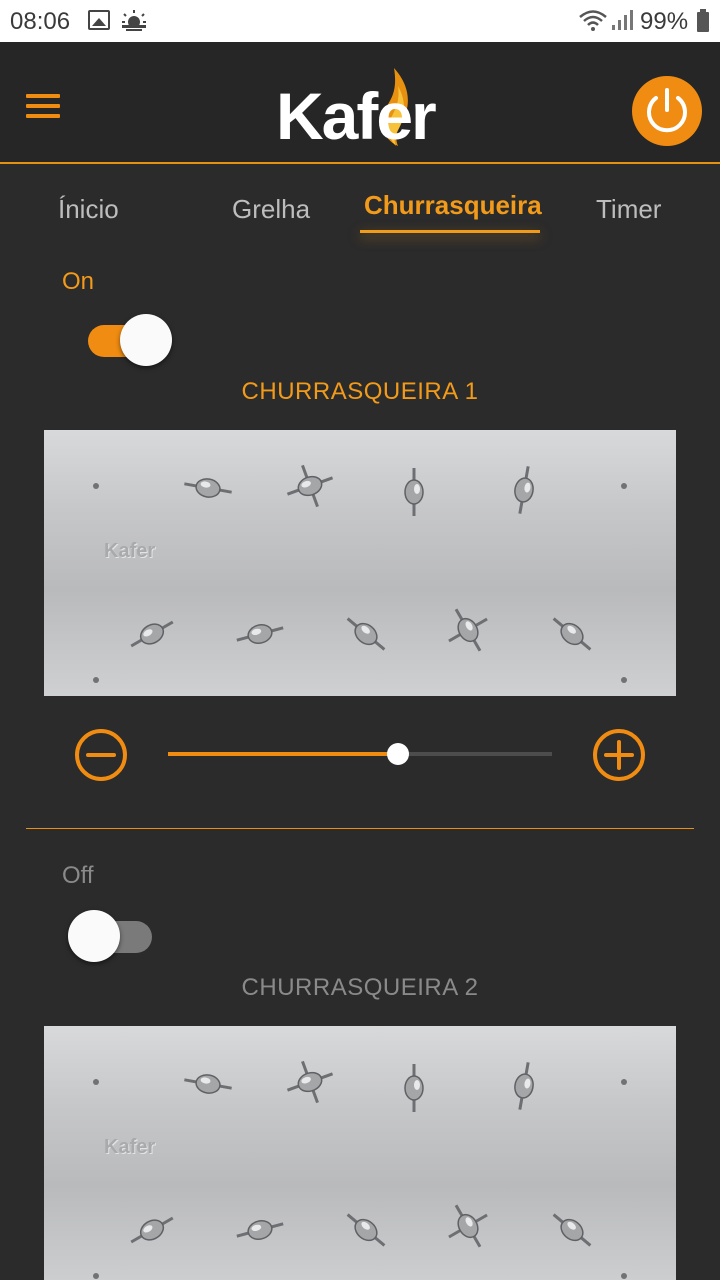 The image size is (720, 1280). Describe the element at coordinates (40, 21) in the screenshot. I see `status-time: 08:06` at that location.